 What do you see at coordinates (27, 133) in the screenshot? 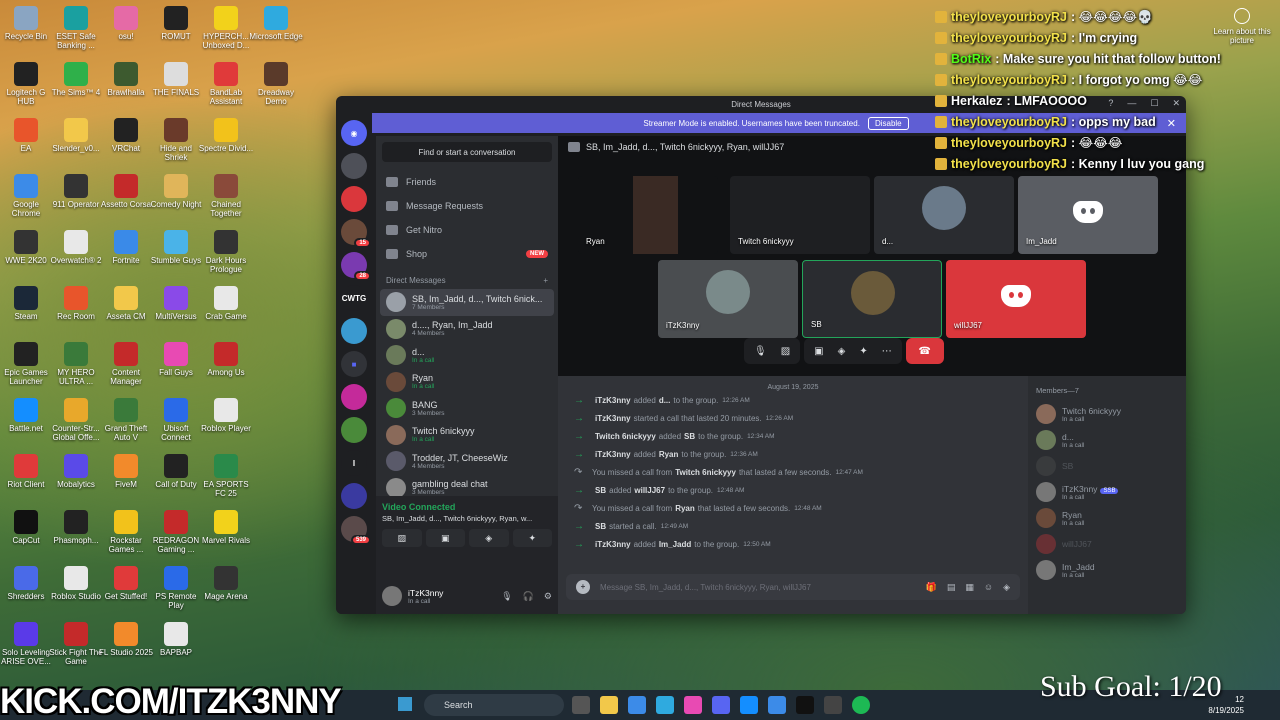
I see `desktop-icon: EA` at bounding box center [27, 133].